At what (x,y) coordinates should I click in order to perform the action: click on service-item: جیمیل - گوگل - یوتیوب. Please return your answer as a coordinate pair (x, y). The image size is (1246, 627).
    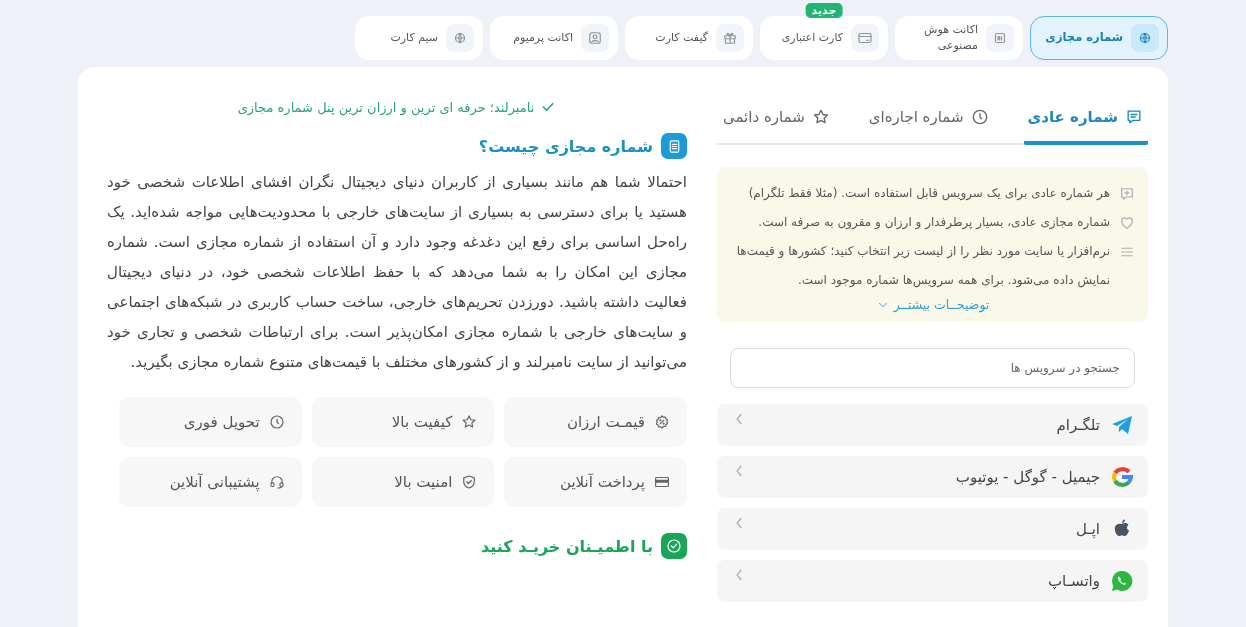
    Looking at the image, I should click on (932, 477).